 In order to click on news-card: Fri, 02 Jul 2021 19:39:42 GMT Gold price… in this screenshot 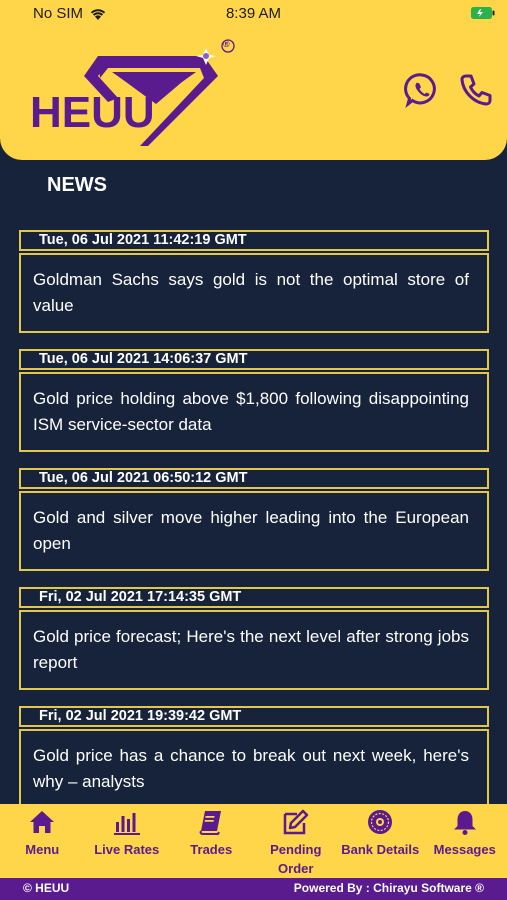, I will do `click(254, 757)`.